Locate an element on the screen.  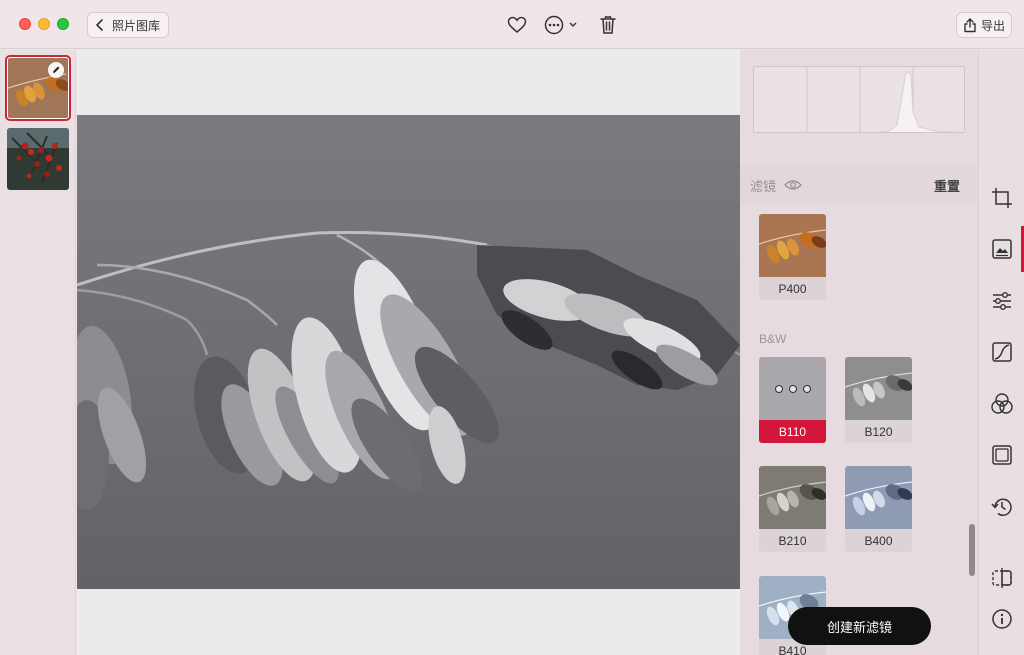
adjust-icon is located at coordinates (1002, 301).